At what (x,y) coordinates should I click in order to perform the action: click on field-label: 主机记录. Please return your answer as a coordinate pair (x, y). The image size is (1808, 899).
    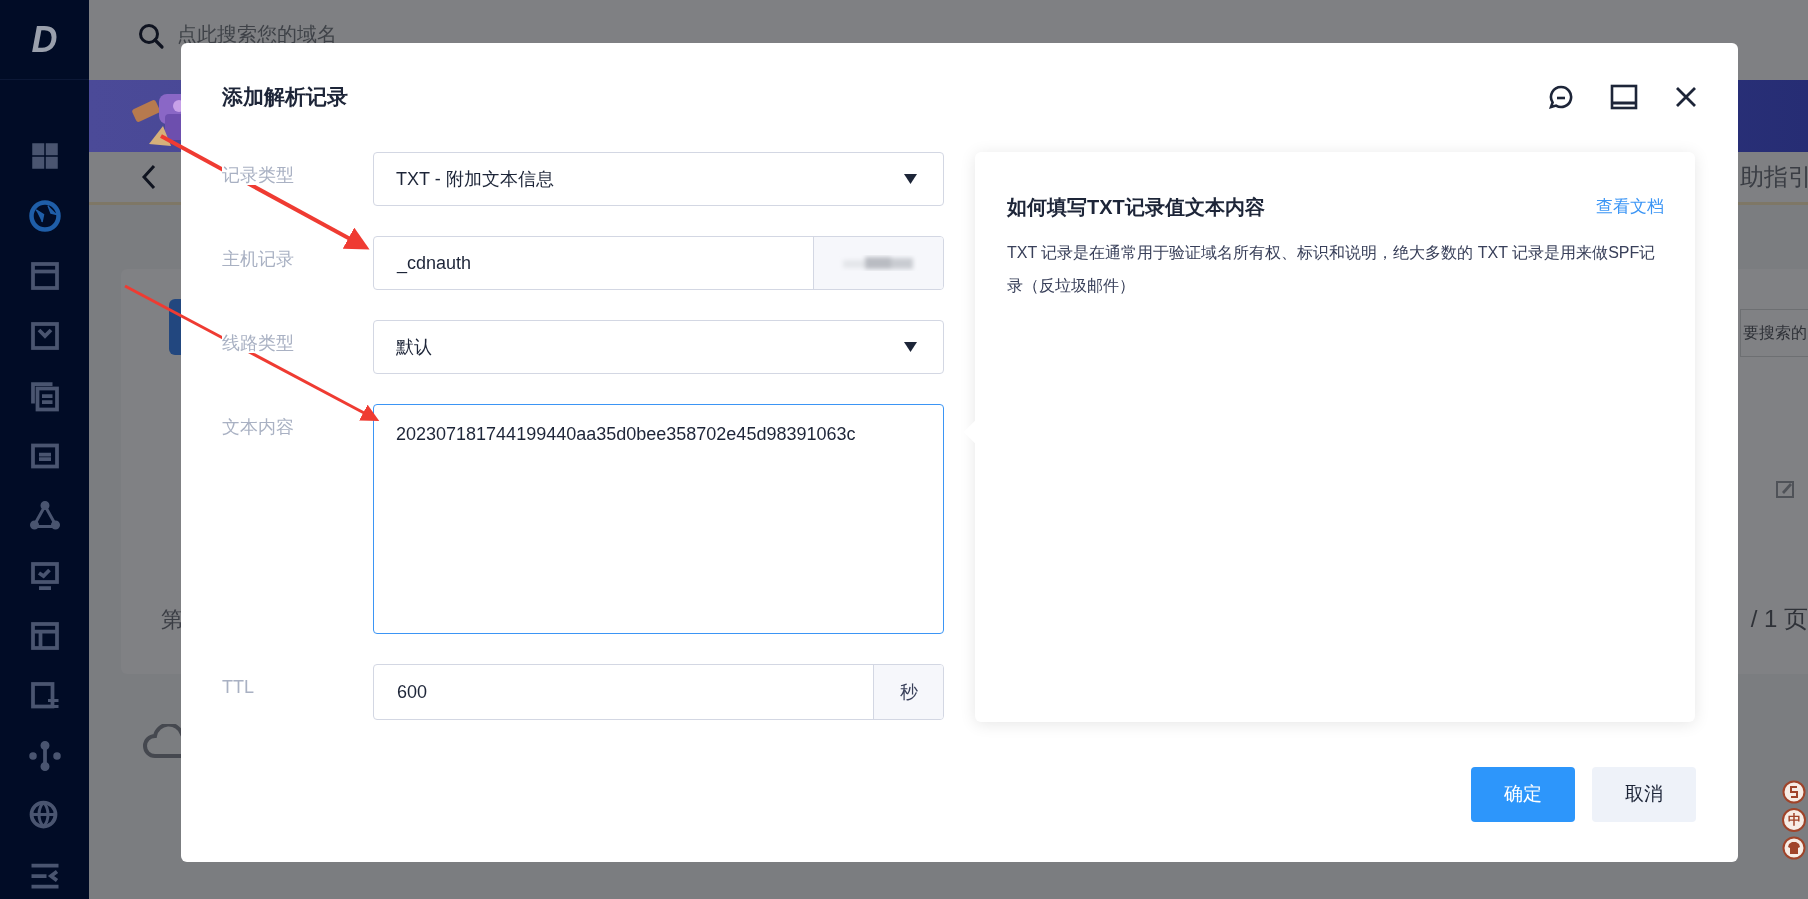
    Looking at the image, I should click on (258, 259).